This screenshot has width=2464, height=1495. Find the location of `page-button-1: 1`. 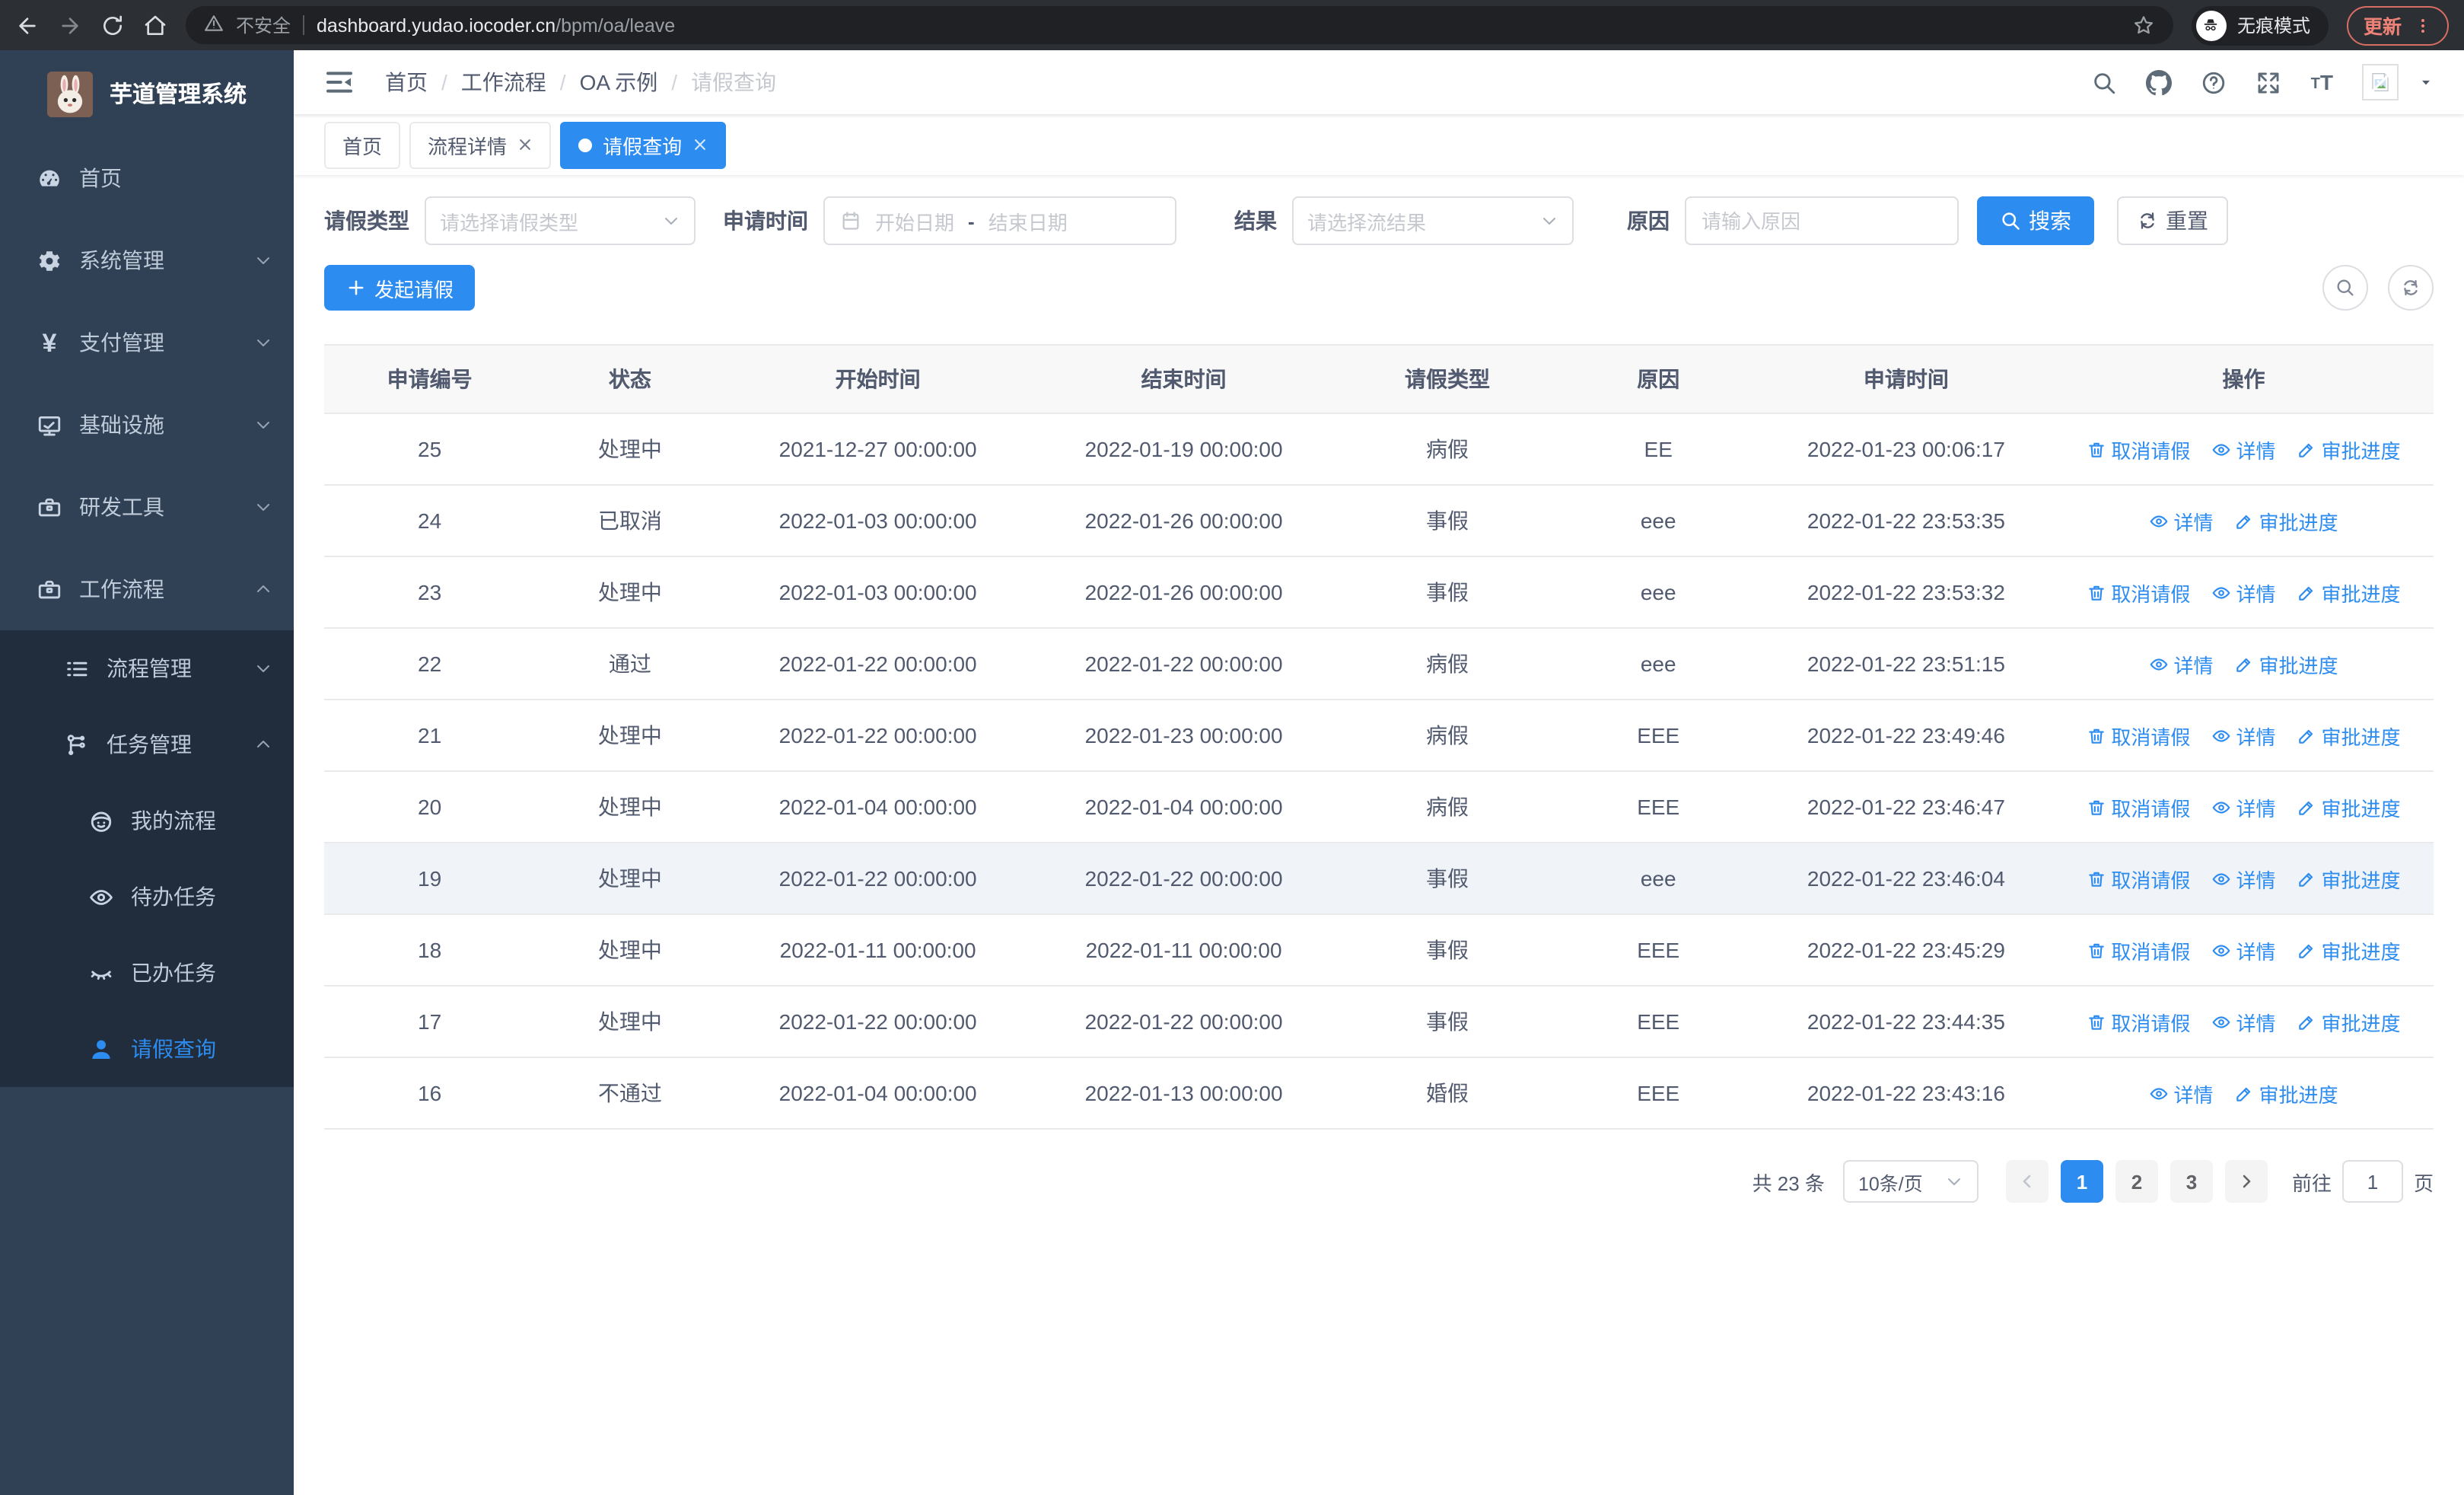

page-button-1: 1 is located at coordinates (2081, 1182).